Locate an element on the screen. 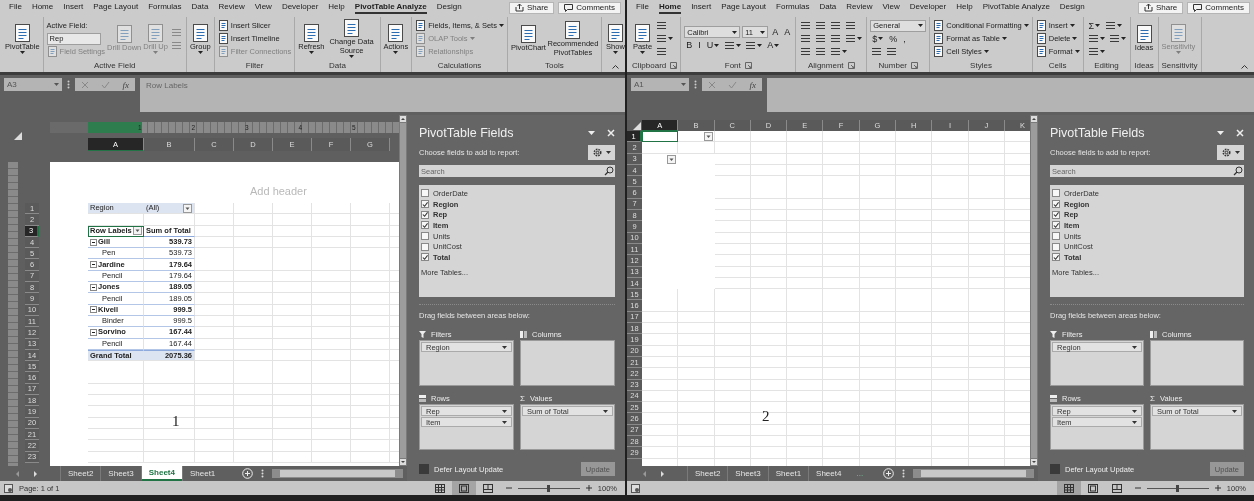 This screenshot has height=501, width=1254. menu-tab: Design is located at coordinates (1072, 7).